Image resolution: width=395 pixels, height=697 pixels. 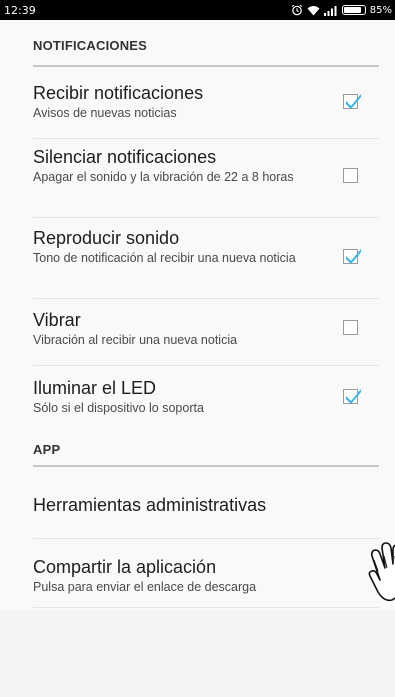 I want to click on pref-title: Recibir notificaciones, so click(x=118, y=93).